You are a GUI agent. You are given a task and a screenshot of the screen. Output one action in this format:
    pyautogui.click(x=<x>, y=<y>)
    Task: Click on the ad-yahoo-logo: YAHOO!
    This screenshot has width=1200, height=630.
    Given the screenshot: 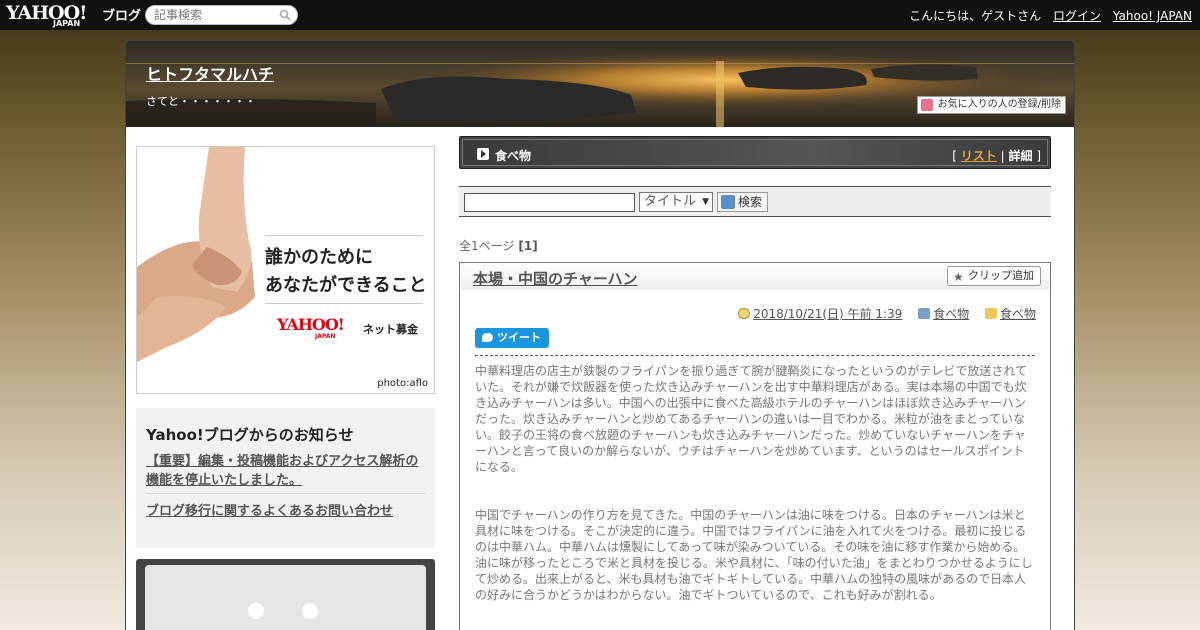 What is the action you would take?
    pyautogui.click(x=311, y=324)
    